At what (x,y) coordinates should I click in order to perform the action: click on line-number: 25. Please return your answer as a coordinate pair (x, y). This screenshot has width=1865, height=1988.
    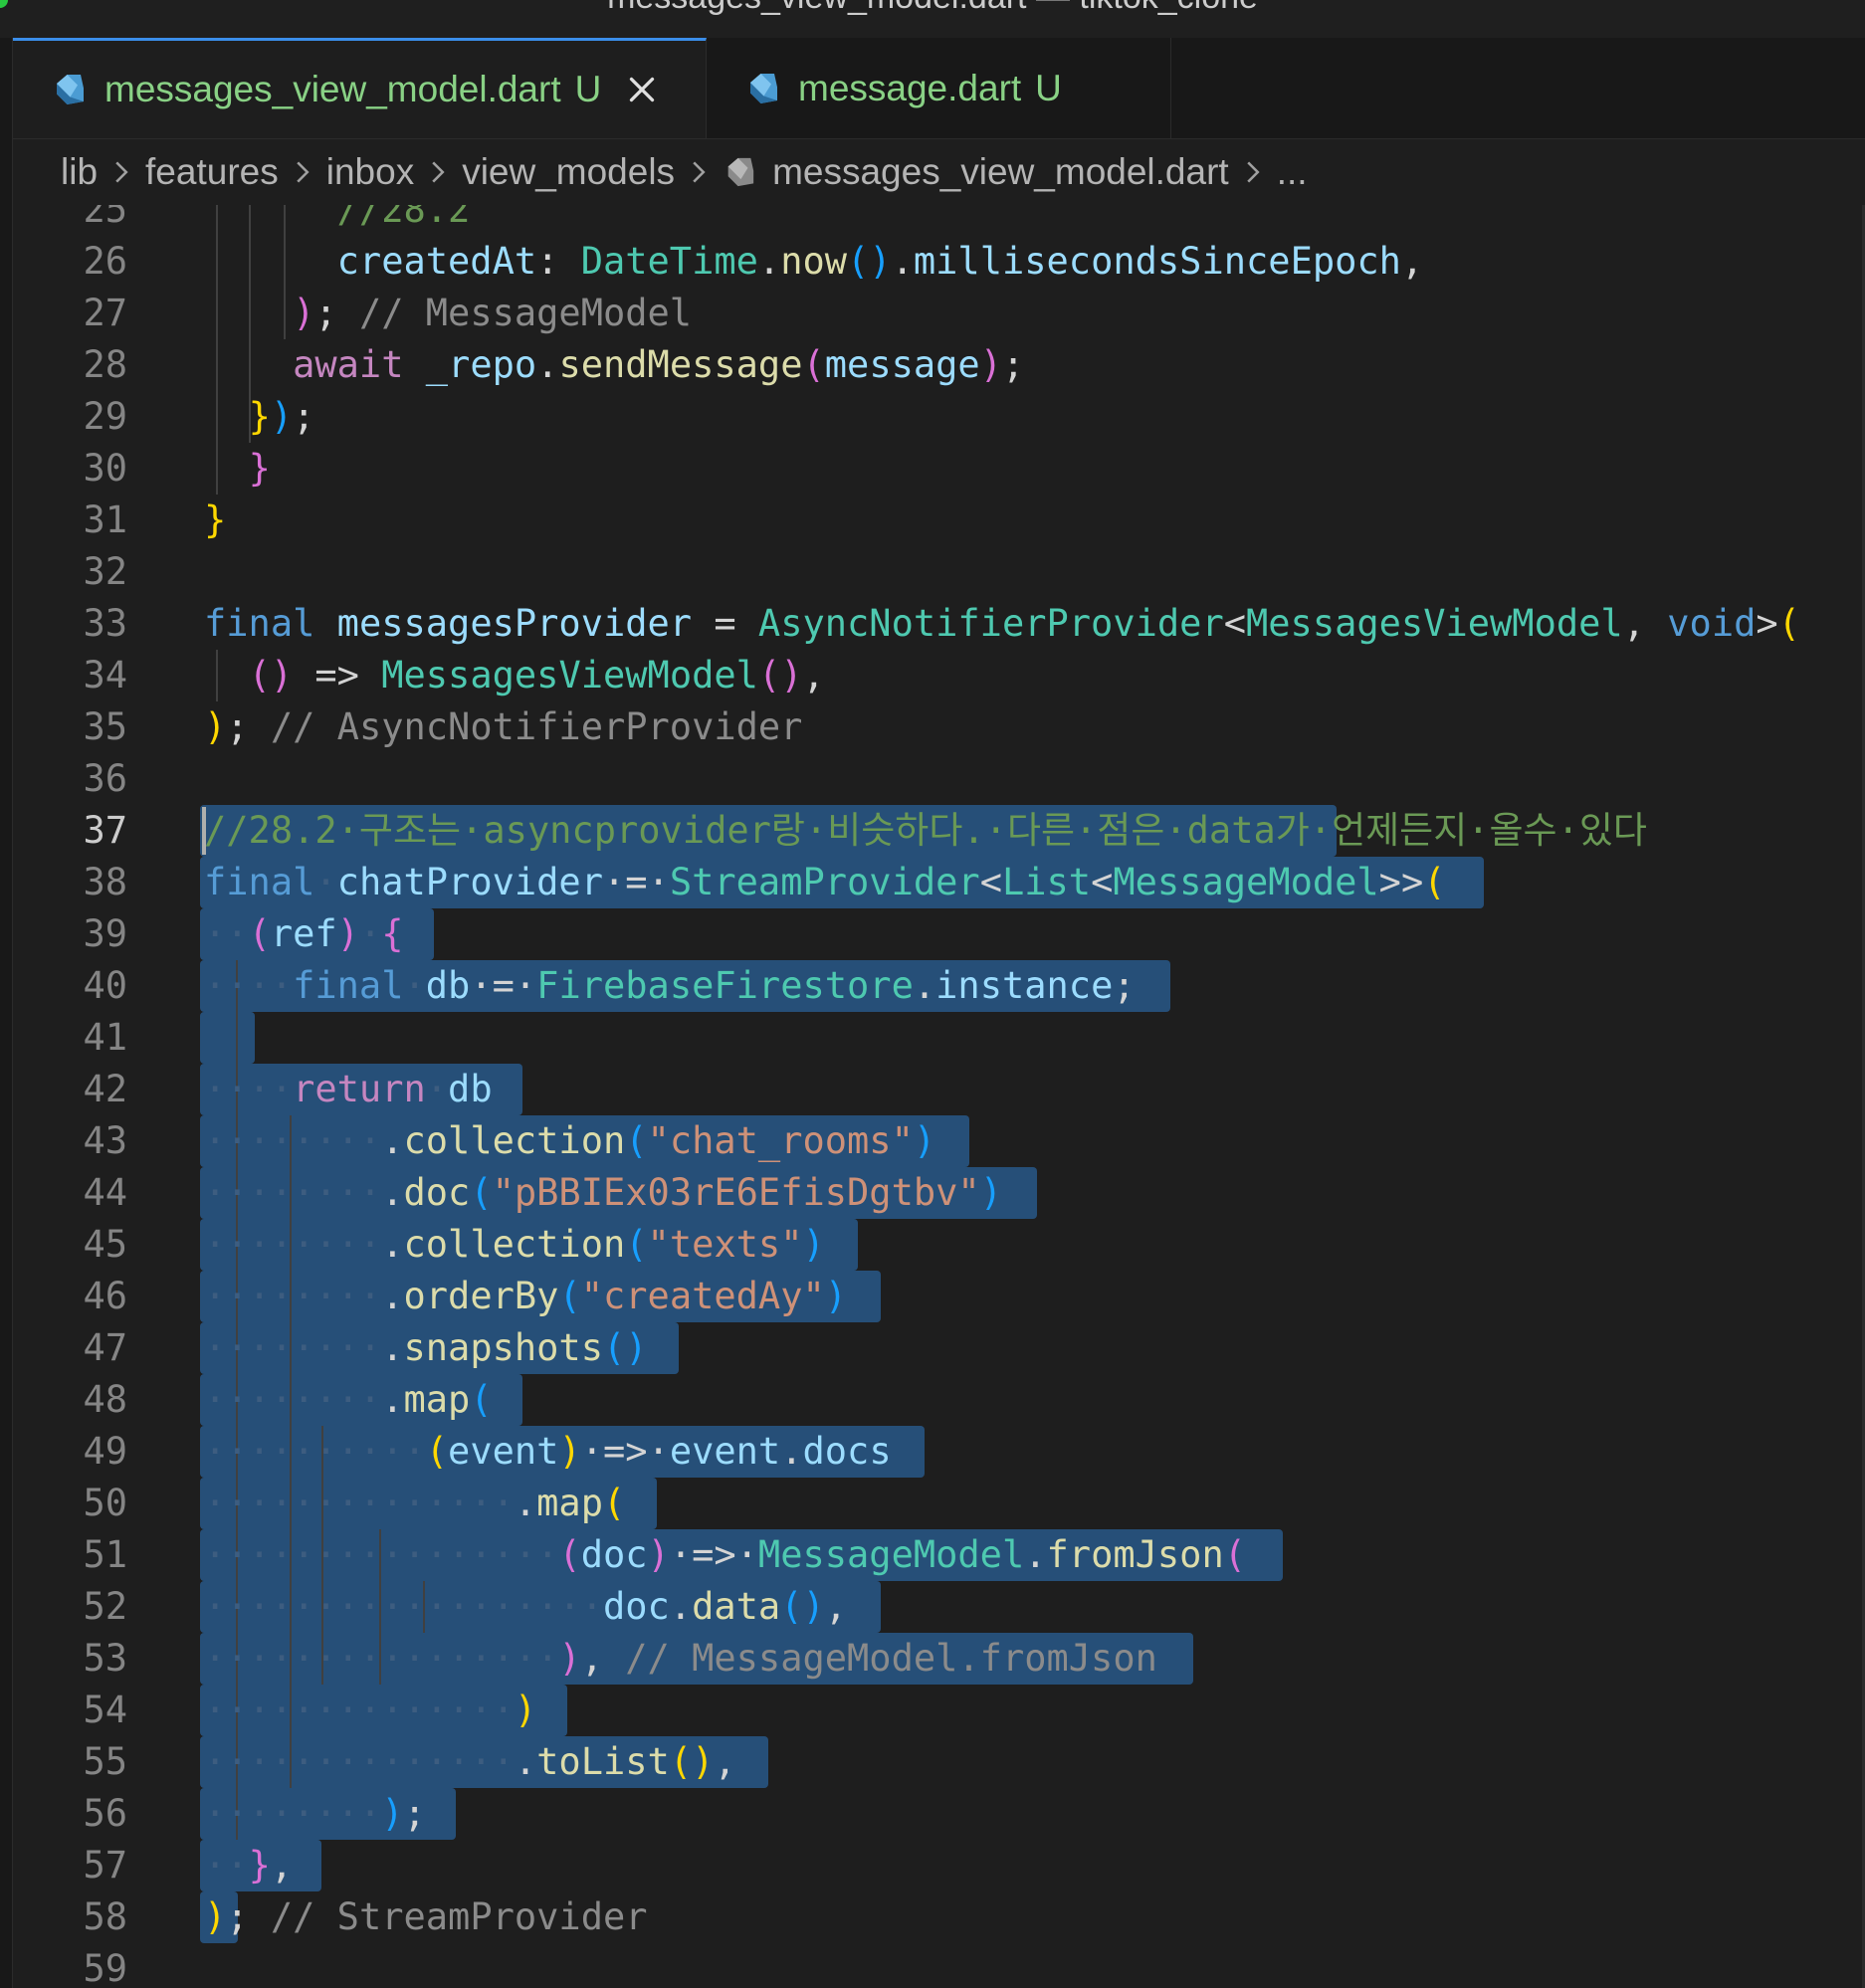
    Looking at the image, I should click on (105, 218).